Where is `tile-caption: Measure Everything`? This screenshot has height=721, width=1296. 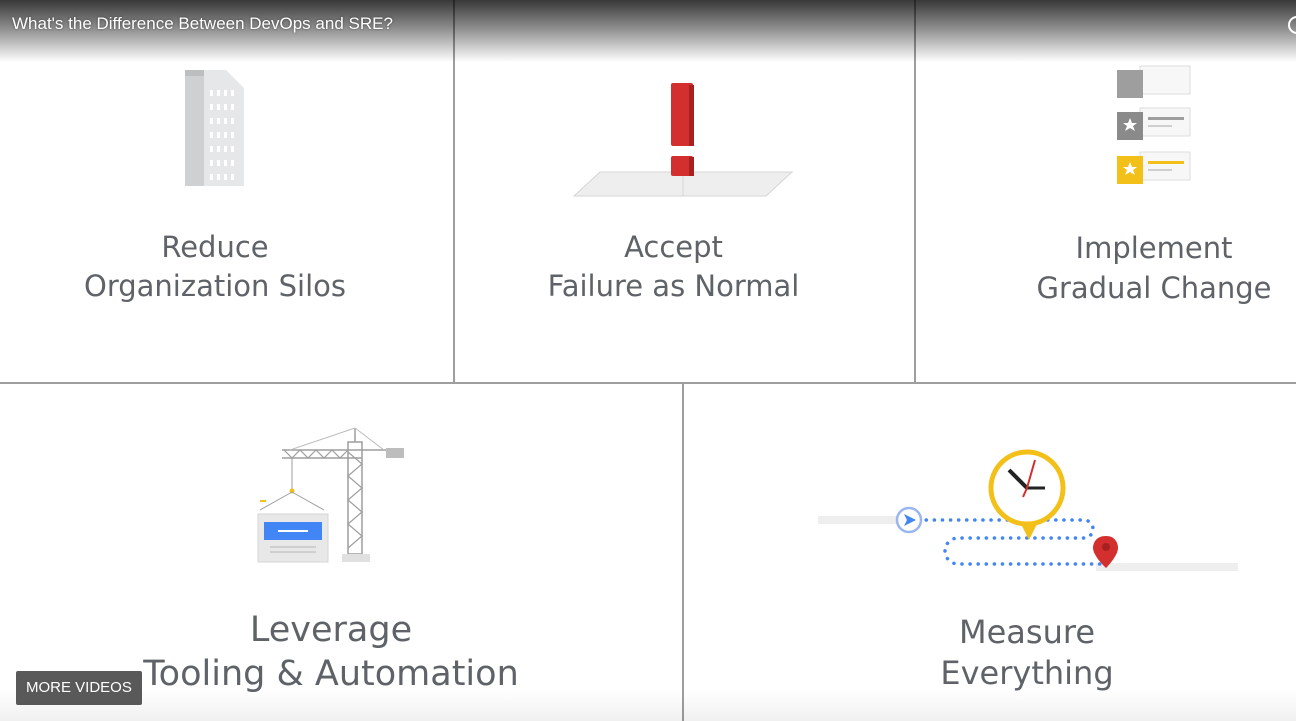
tile-caption: Measure Everything is located at coordinates (1027, 653).